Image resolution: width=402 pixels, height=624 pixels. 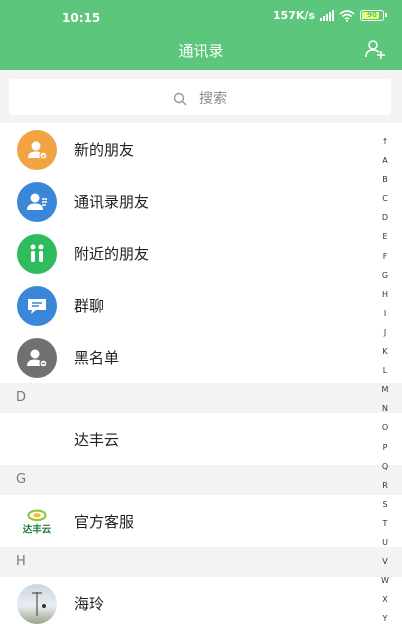 What do you see at coordinates (112, 201) in the screenshot?
I see `menu-label: 通讯录朋友` at bounding box center [112, 201].